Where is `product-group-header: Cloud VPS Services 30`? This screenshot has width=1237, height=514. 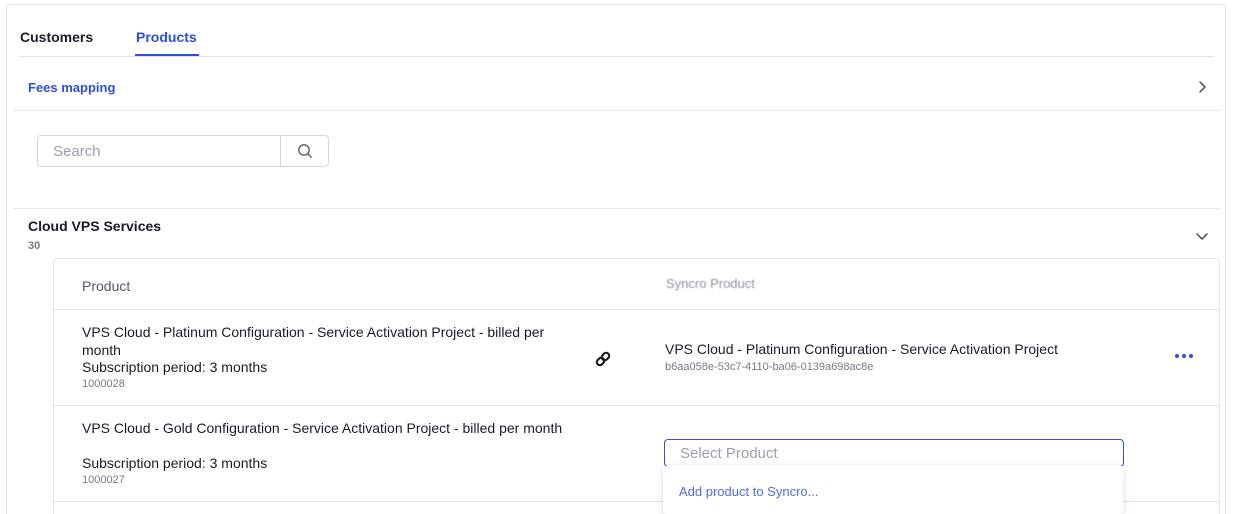 product-group-header: Cloud VPS Services 30 is located at coordinates (617, 233).